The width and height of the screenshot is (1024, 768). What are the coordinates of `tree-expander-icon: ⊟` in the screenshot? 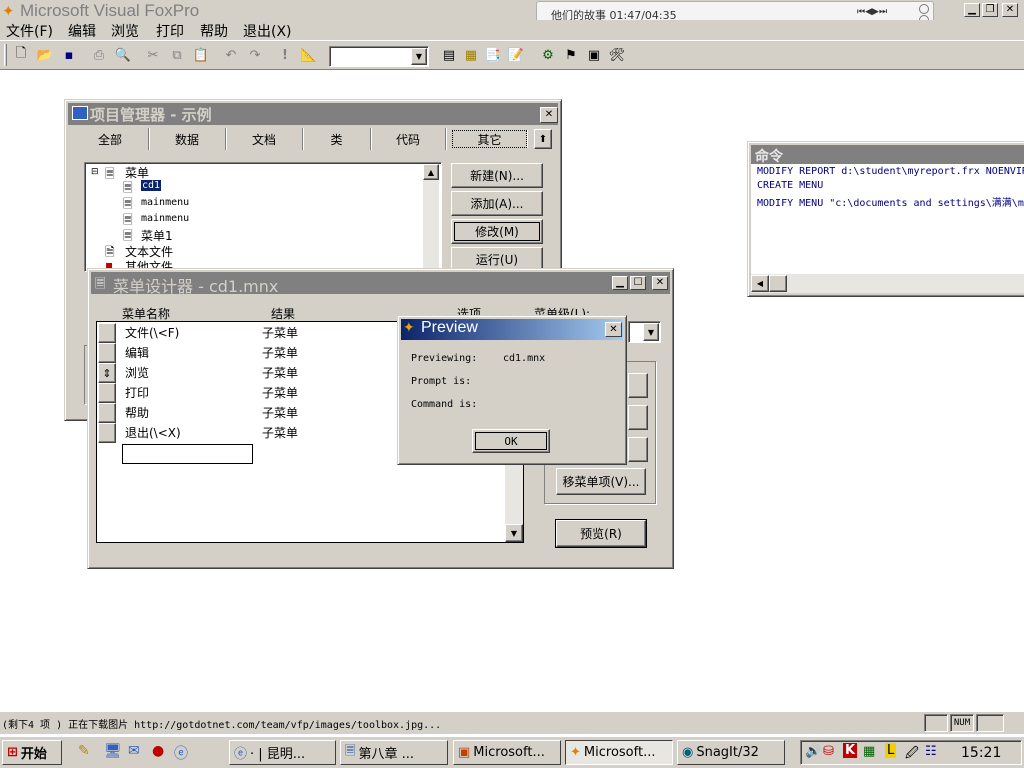 It's located at (95, 172).